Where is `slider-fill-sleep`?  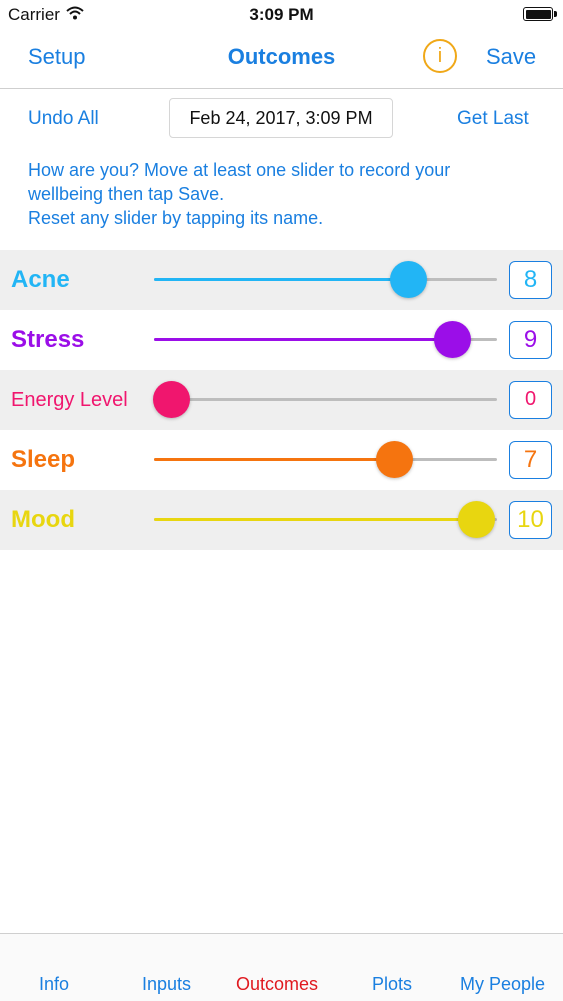 slider-fill-sleep is located at coordinates (274, 459).